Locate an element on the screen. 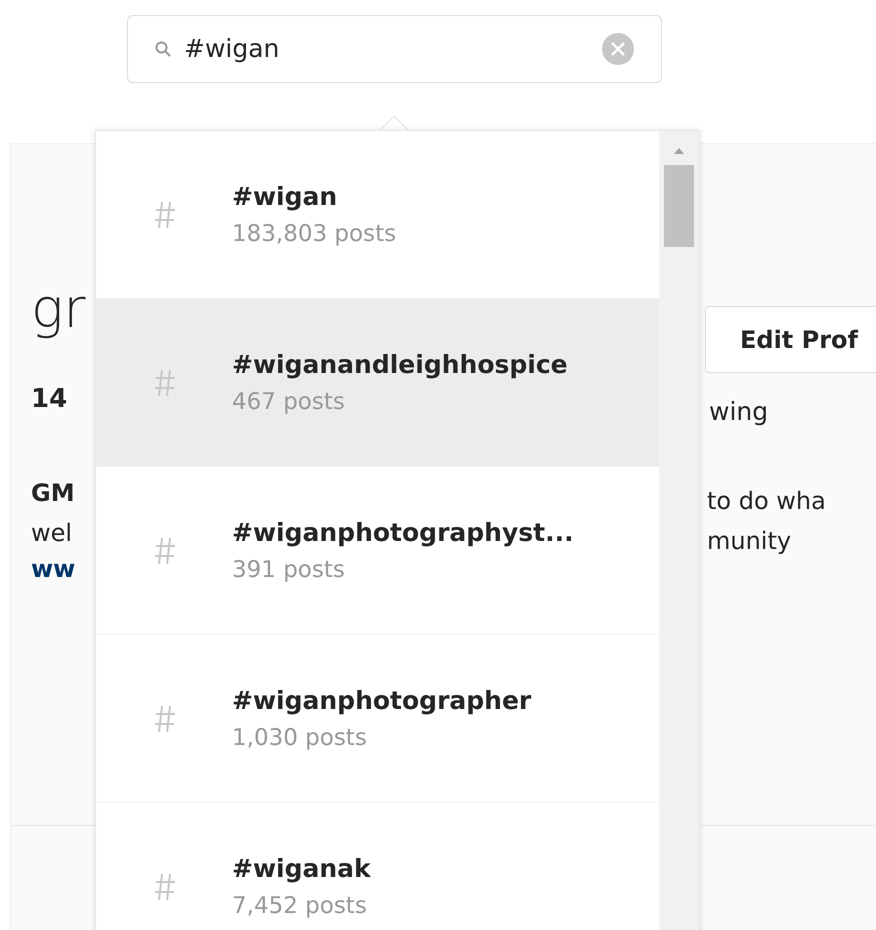 Image resolution: width=876 pixels, height=930 pixels. hashtag-name: #wiganak is located at coordinates (301, 868).